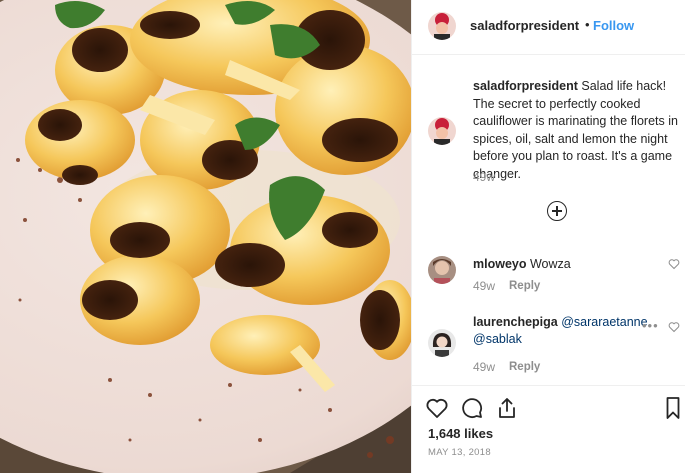  What do you see at coordinates (613, 25) in the screenshot?
I see `follow-button: Follow` at bounding box center [613, 25].